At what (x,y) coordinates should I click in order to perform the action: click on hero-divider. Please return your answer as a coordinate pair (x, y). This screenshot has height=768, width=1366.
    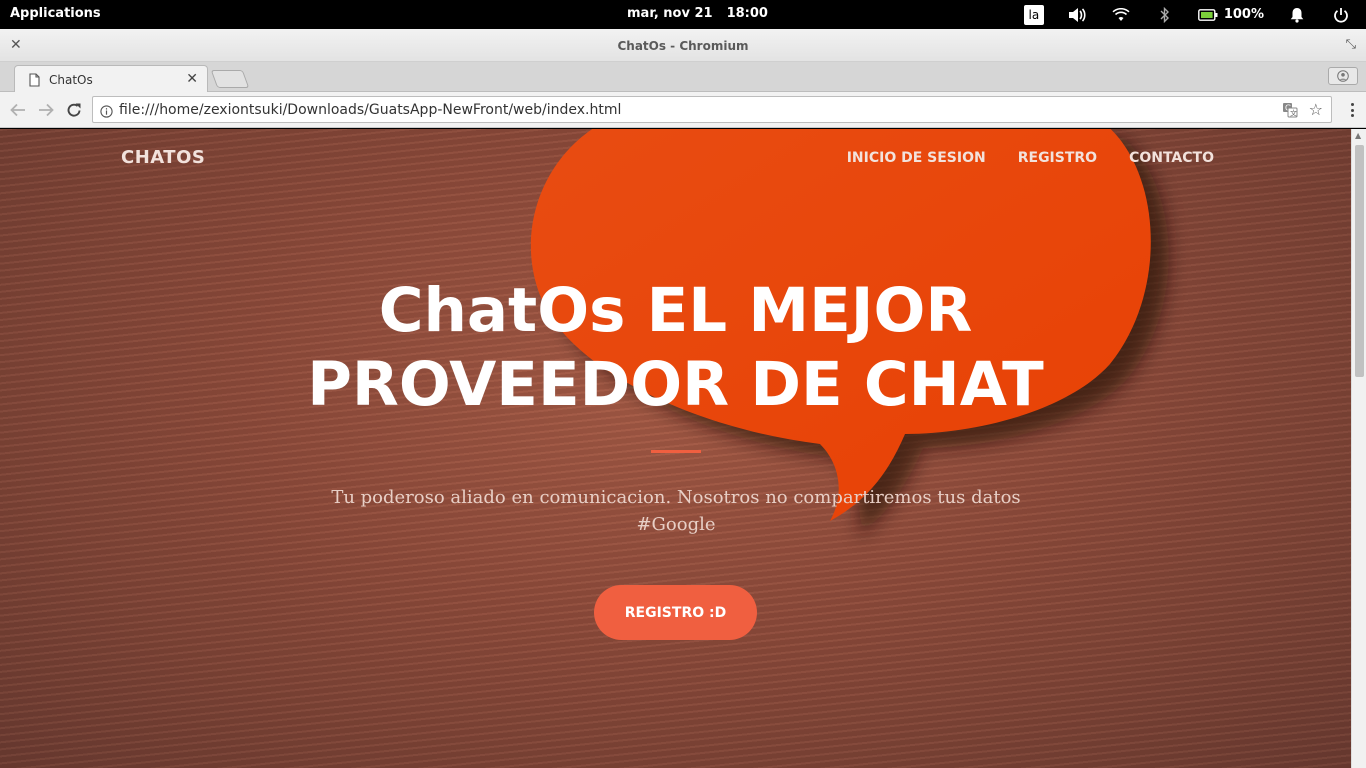
    Looking at the image, I should click on (676, 451).